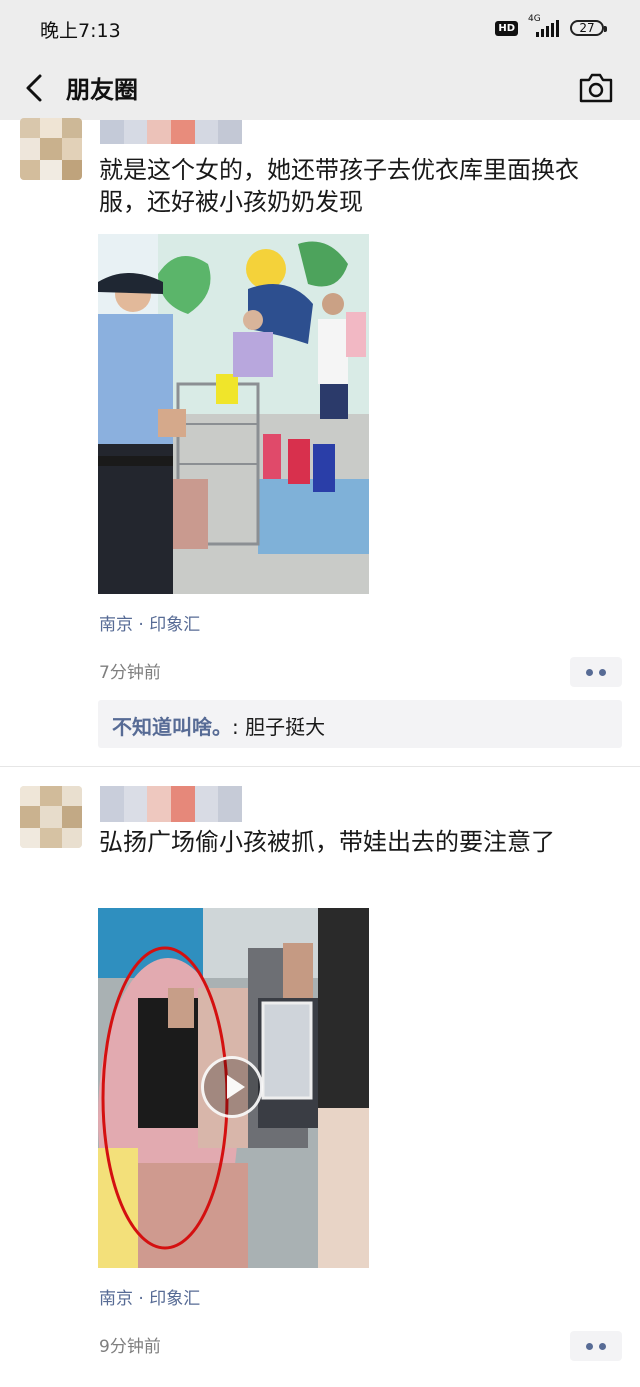 This screenshot has height=1387, width=640. Describe the element at coordinates (80, 31) in the screenshot. I see `status-time: 晚上7:13` at that location.